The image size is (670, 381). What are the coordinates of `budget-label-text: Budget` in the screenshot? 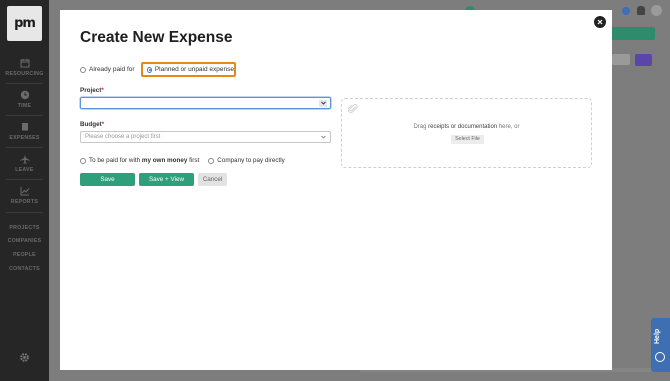 It's located at (91, 124).